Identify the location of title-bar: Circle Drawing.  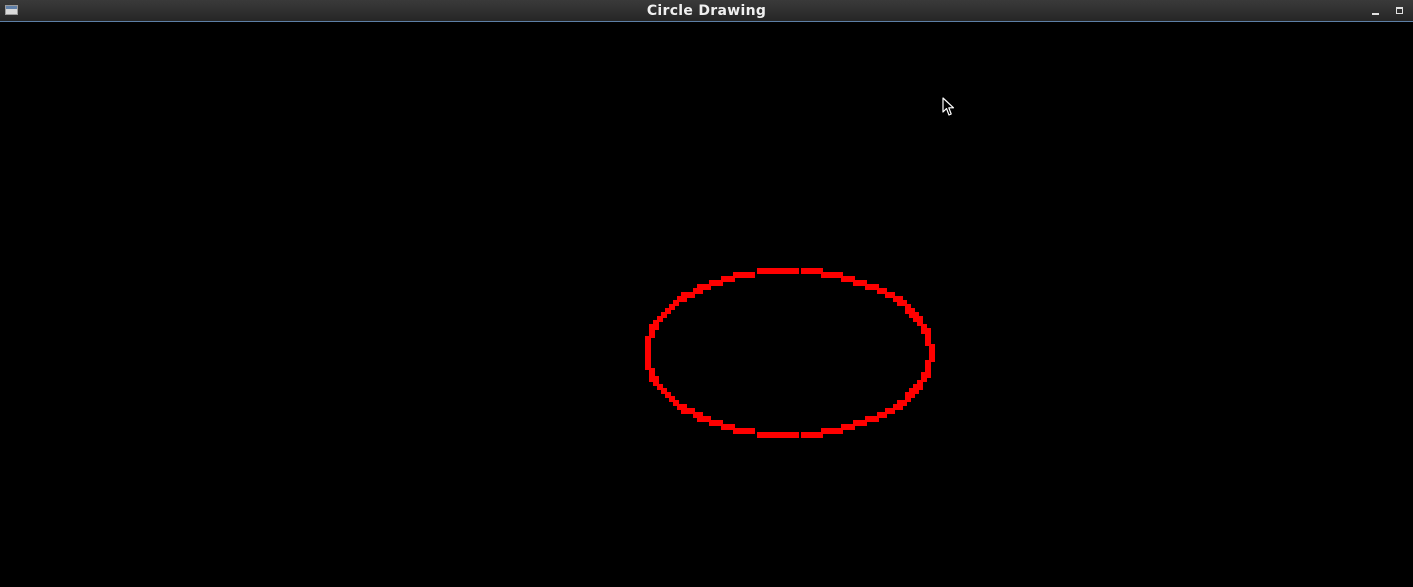
(706, 11).